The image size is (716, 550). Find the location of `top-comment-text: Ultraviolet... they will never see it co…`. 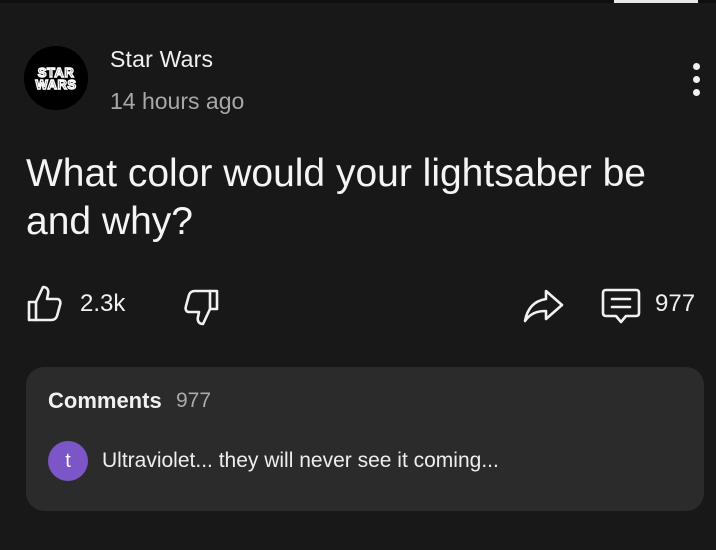

top-comment-text: Ultraviolet... they will never see it co… is located at coordinates (300, 460).